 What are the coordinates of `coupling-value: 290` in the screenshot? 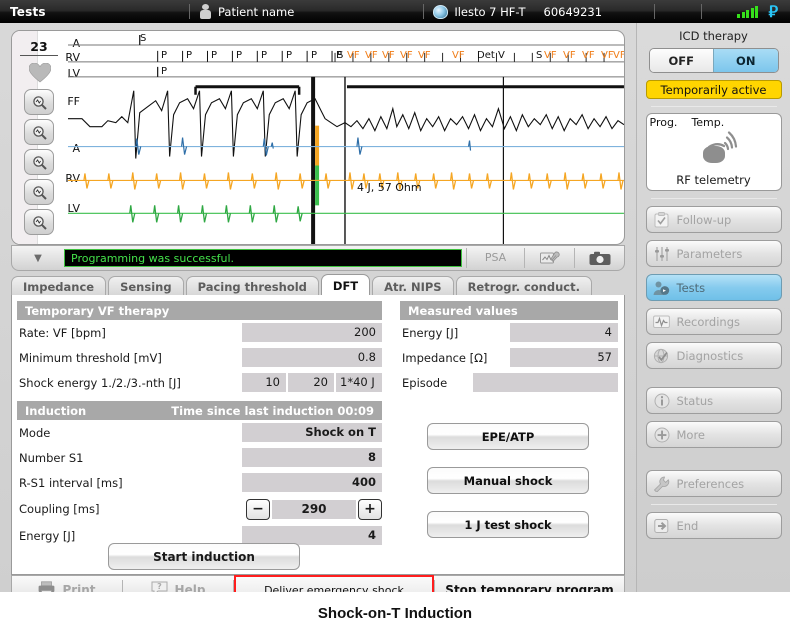 It's located at (314, 509).